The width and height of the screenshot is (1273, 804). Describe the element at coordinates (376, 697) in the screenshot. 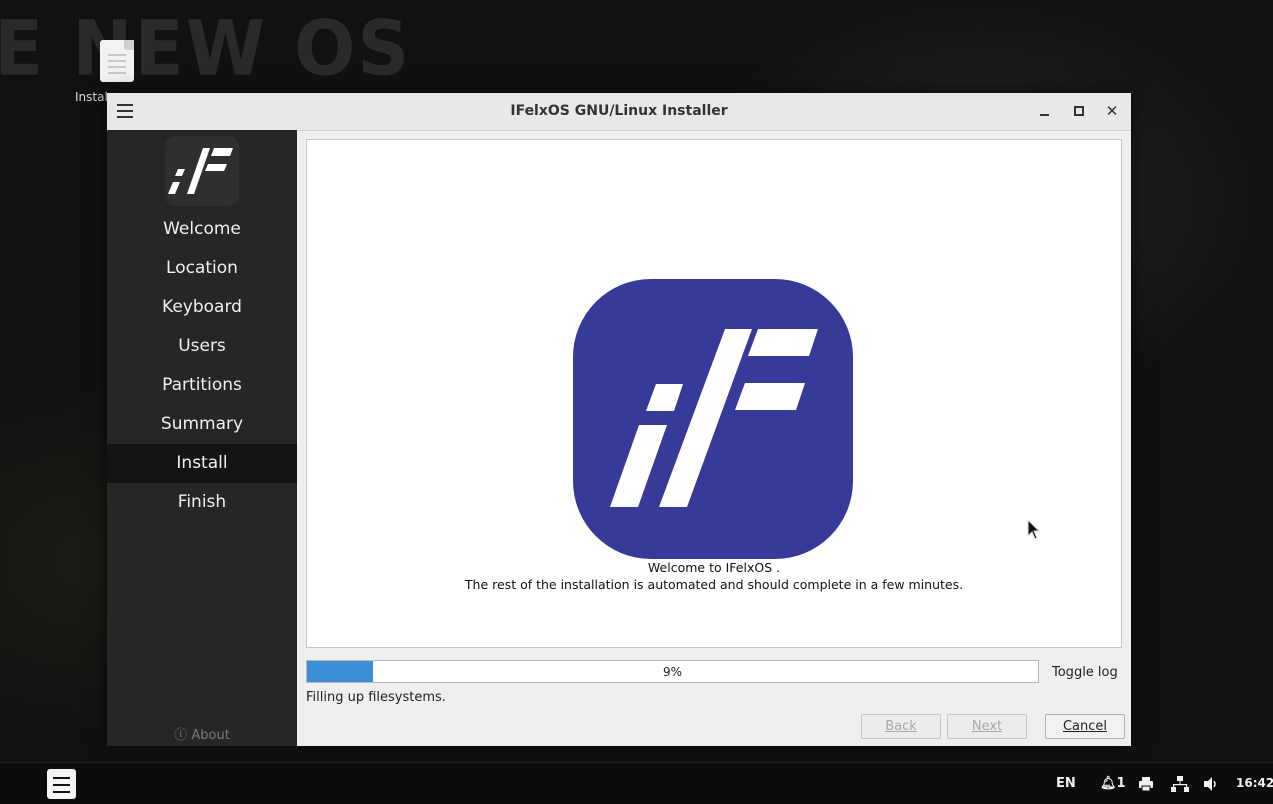

I see `install-status-text: Filling up filesystems.` at that location.